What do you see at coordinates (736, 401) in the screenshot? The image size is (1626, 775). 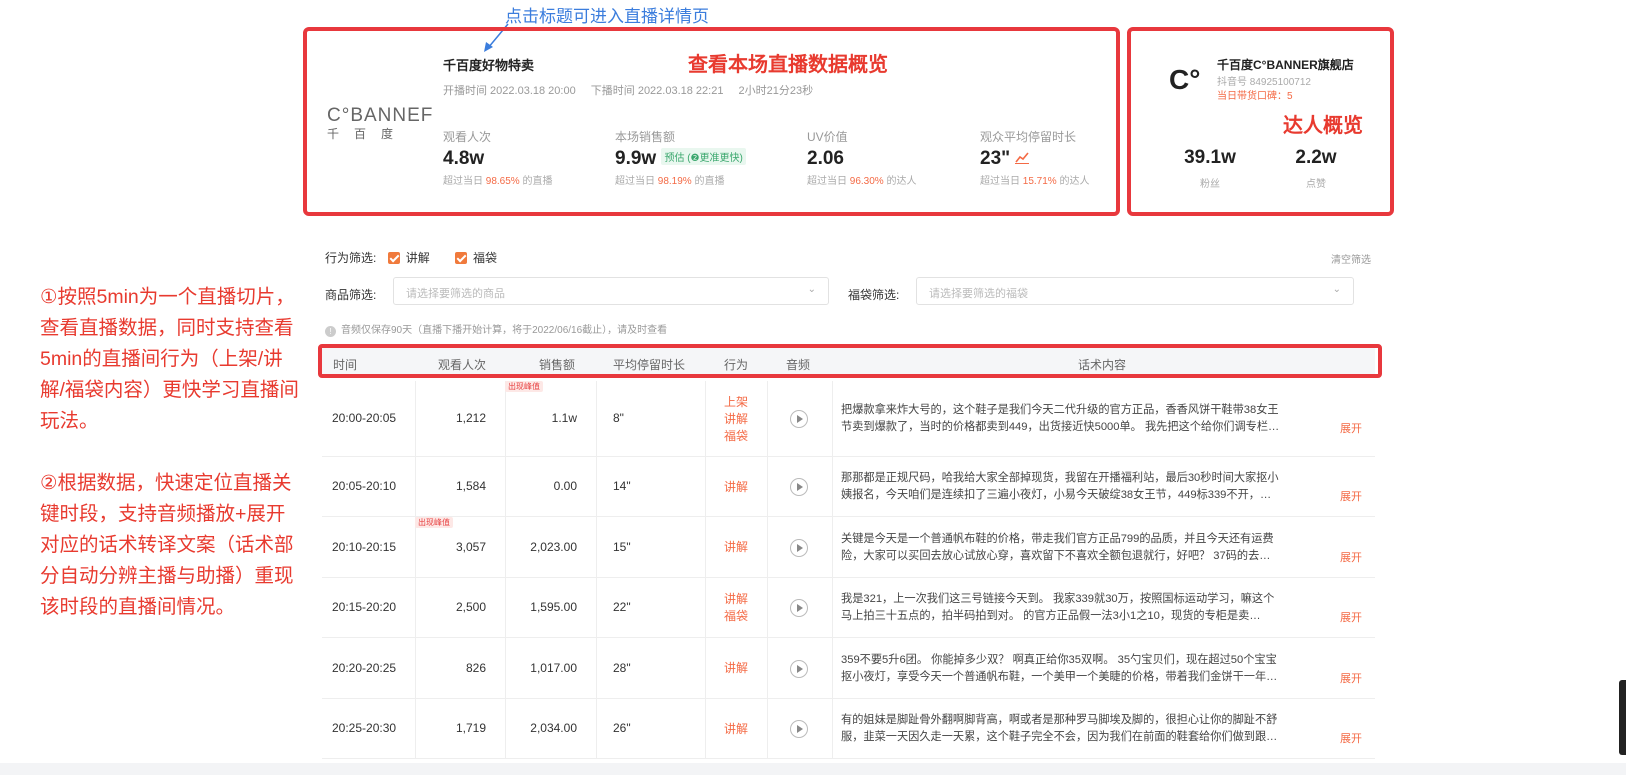 I see `action-tag: 上架` at bounding box center [736, 401].